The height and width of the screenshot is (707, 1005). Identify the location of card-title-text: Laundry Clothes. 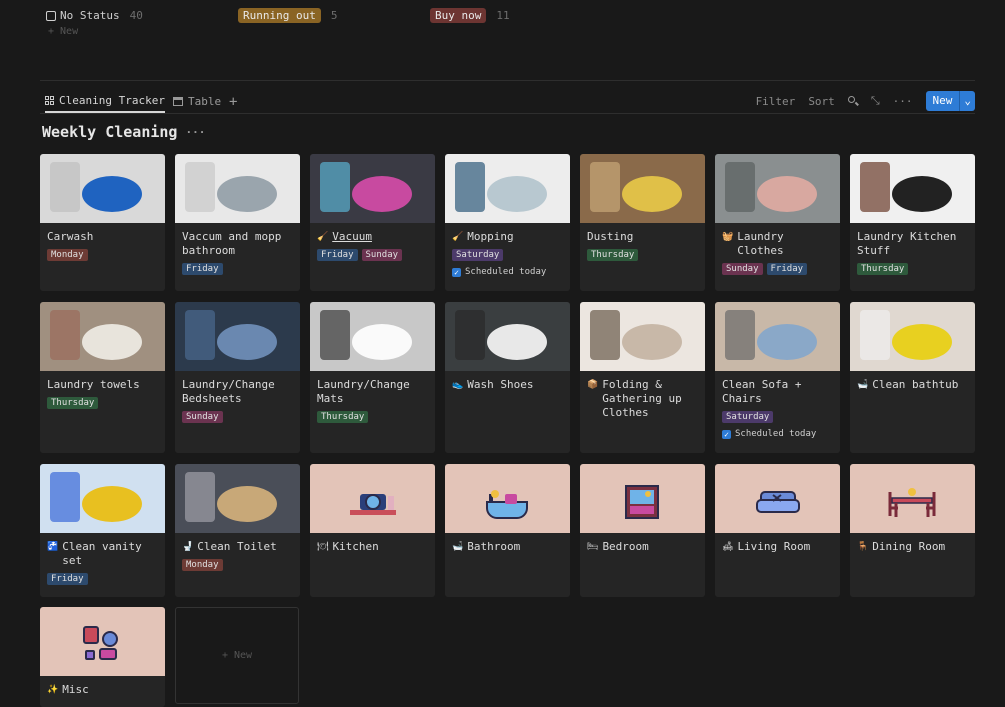
(760, 243).